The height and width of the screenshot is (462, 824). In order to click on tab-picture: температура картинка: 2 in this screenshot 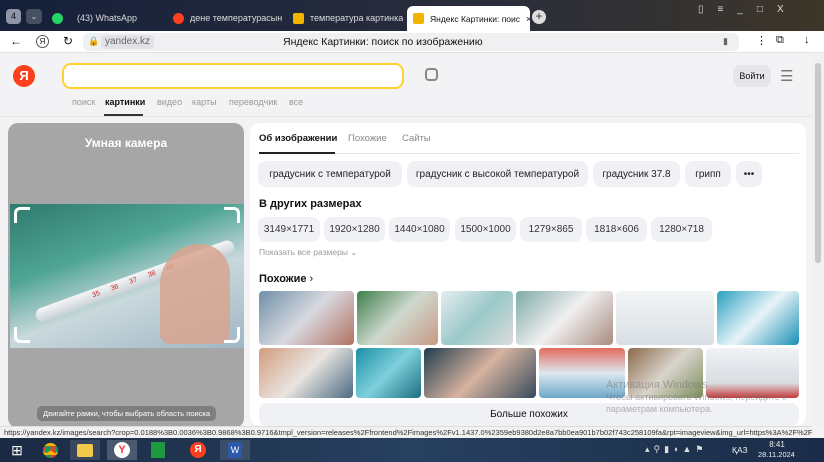, I will do `click(348, 18)`.